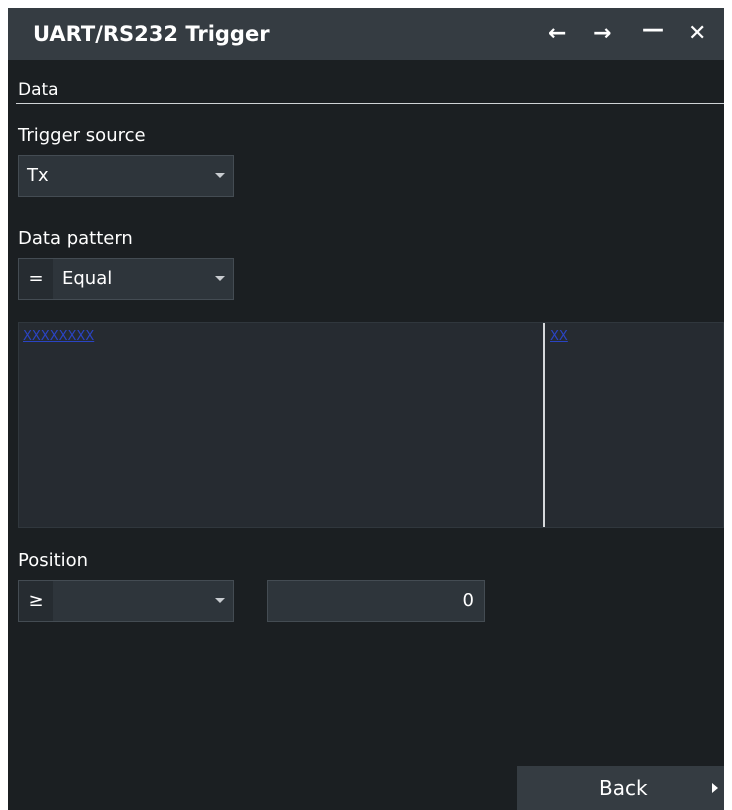  Describe the element at coordinates (370, 103) in the screenshot. I see `section-divider` at that location.